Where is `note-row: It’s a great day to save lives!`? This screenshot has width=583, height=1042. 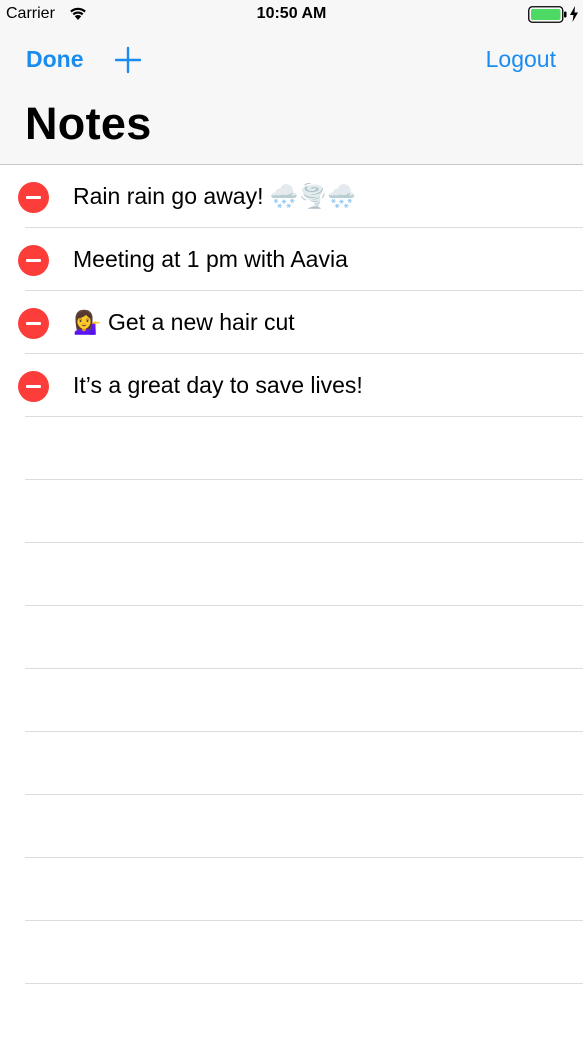
note-row: It’s a great day to save lives! is located at coordinates (300, 385).